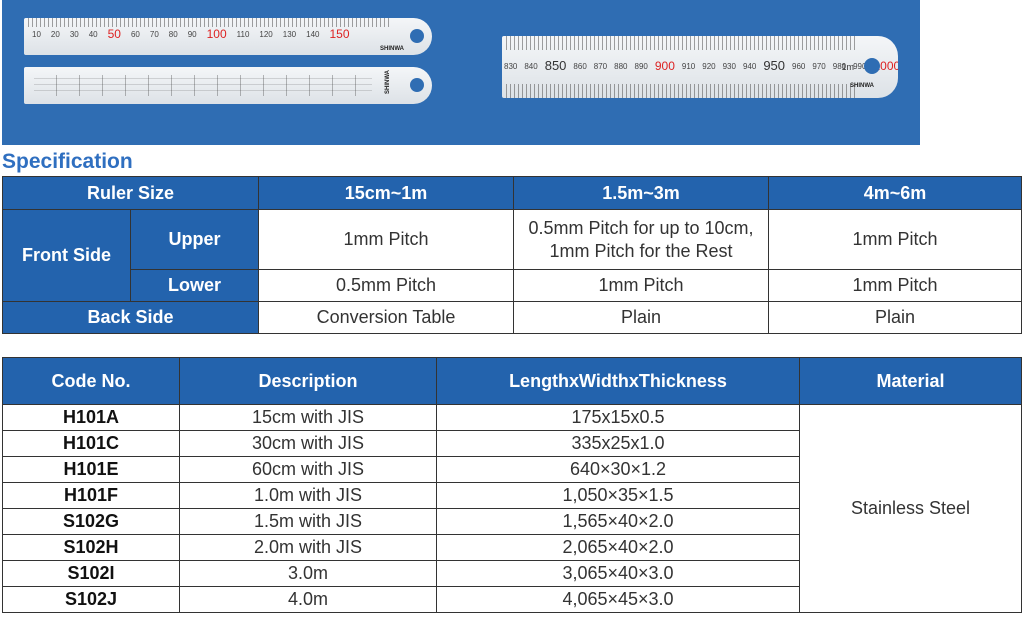  Describe the element at coordinates (91, 417) in the screenshot. I see `code-cell: H101A` at that location.